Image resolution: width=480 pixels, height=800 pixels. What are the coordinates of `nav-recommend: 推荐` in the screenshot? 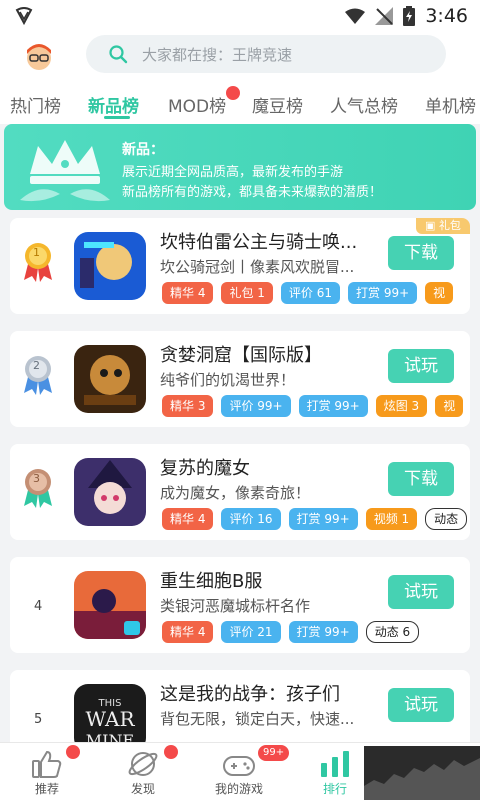 It's located at (47, 771).